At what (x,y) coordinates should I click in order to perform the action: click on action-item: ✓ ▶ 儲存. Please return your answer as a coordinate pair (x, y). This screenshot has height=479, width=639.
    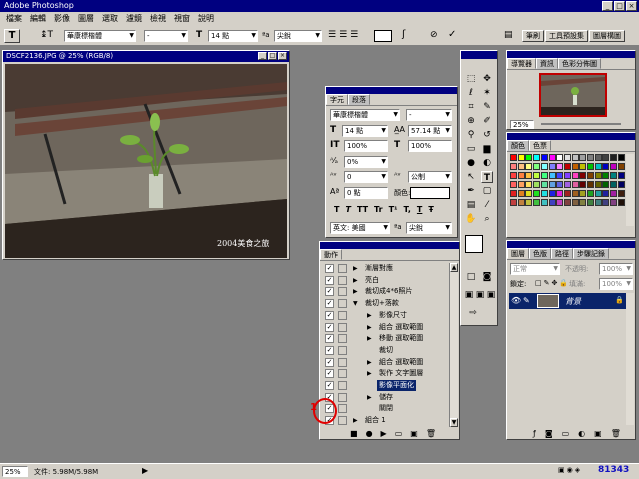
    Looking at the image, I should click on (385, 397).